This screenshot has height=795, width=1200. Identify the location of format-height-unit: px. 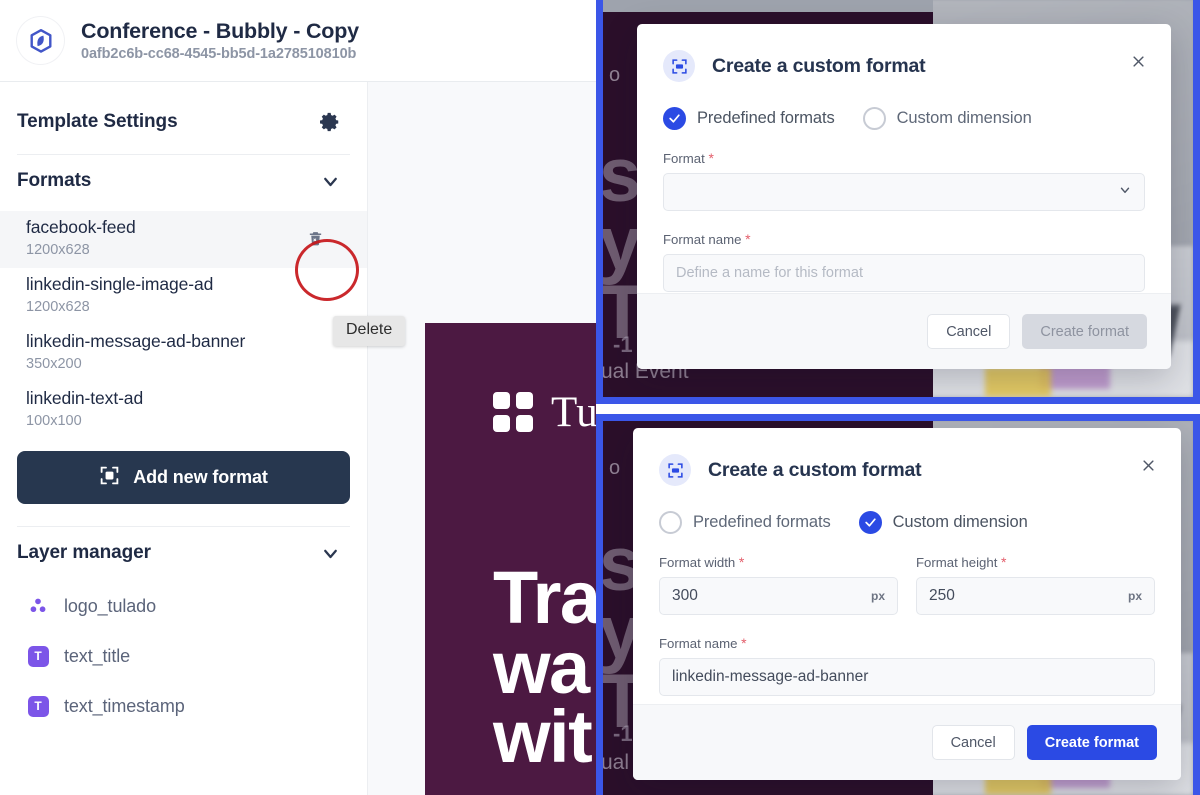
(1134, 596).